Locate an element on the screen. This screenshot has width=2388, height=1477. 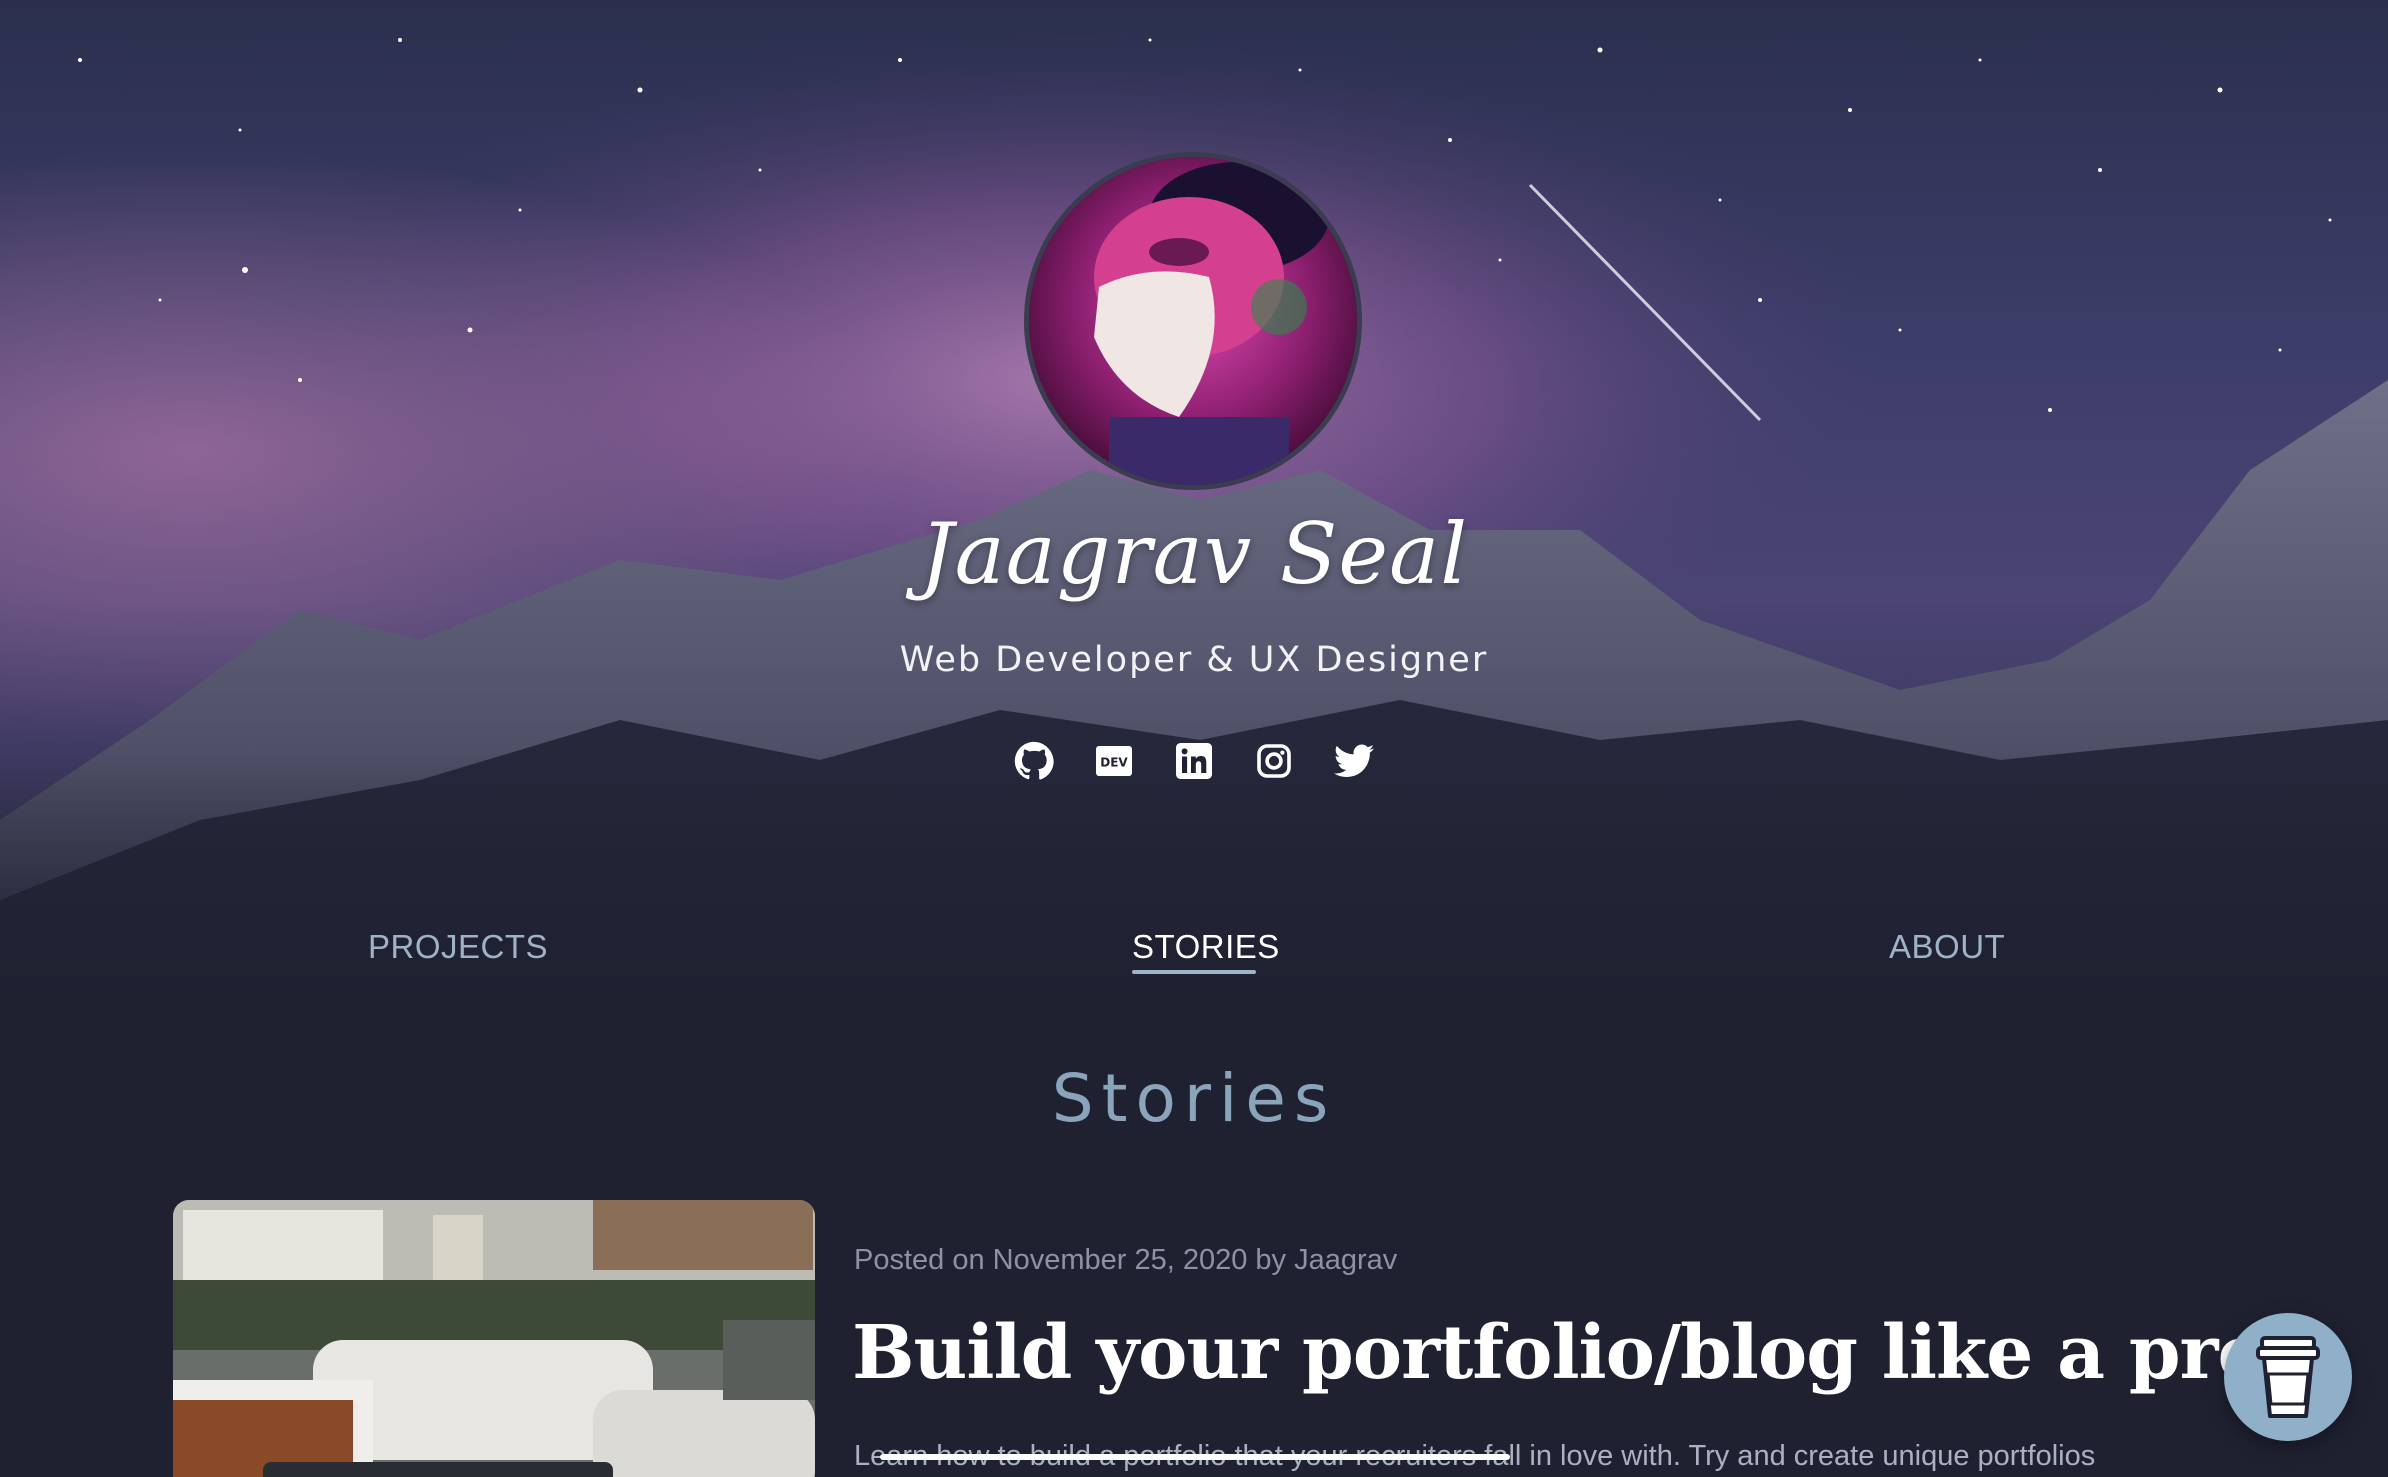
tab-projects: PROJECTS is located at coordinates (458, 947).